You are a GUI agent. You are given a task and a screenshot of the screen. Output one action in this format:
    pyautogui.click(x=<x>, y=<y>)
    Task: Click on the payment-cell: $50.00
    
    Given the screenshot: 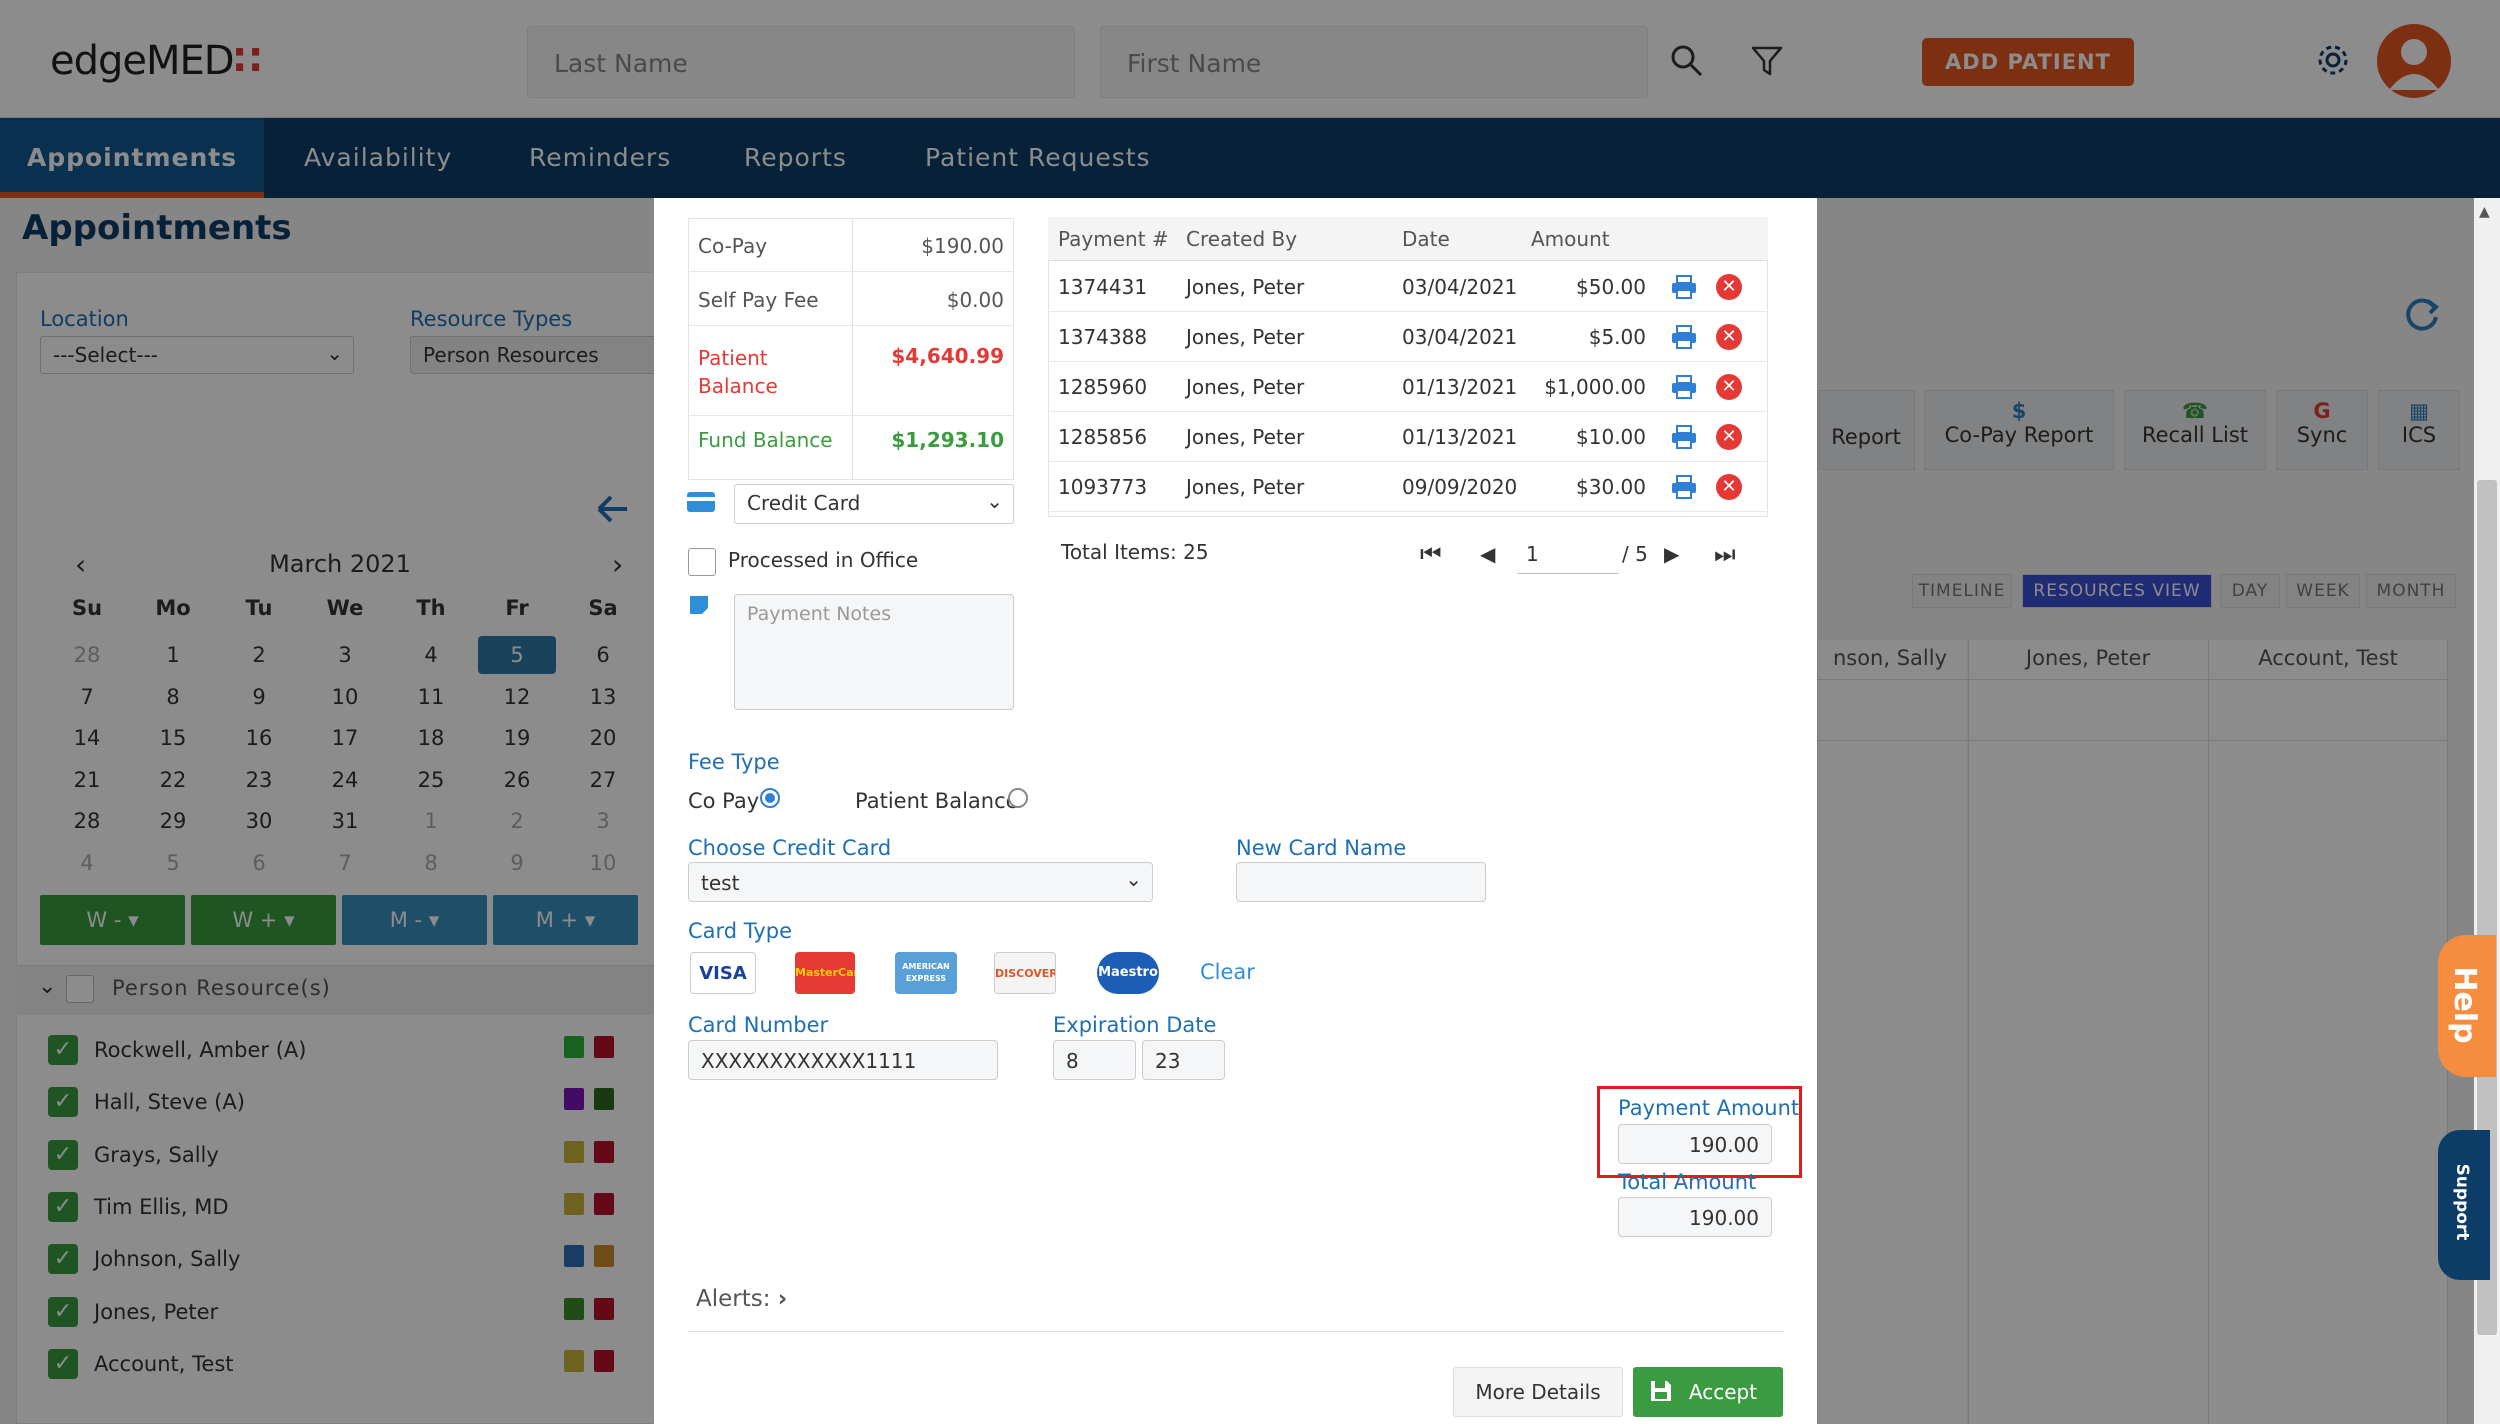 What is the action you would take?
    pyautogui.click(x=1611, y=287)
    